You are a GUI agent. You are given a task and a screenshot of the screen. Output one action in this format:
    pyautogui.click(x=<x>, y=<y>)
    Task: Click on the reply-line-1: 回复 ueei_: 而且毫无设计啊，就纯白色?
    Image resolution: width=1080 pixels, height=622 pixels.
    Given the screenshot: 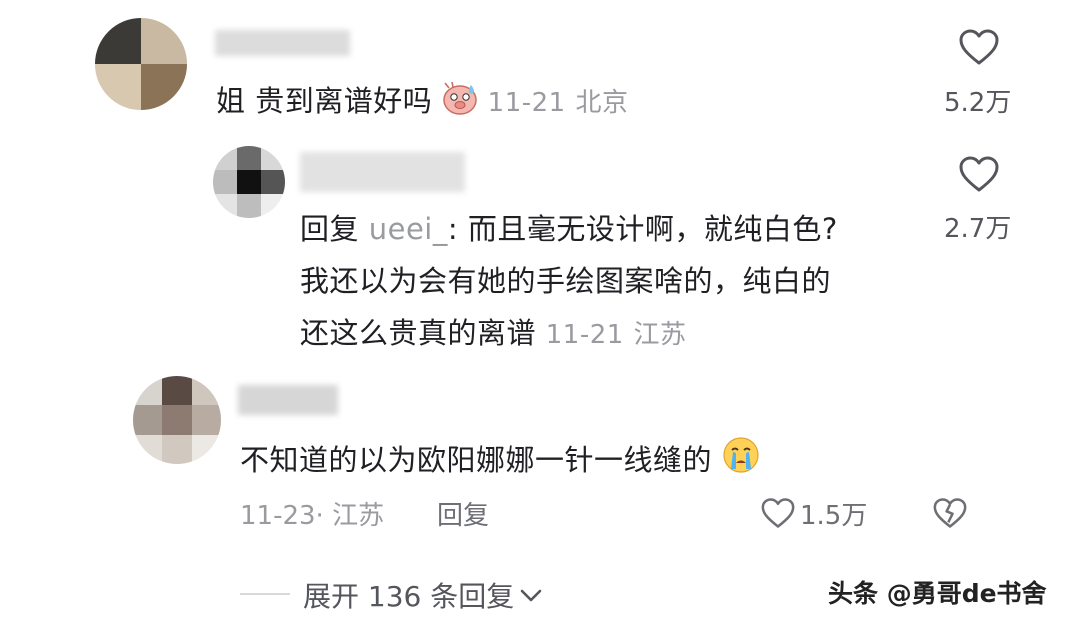 What is the action you would take?
    pyautogui.click(x=569, y=229)
    